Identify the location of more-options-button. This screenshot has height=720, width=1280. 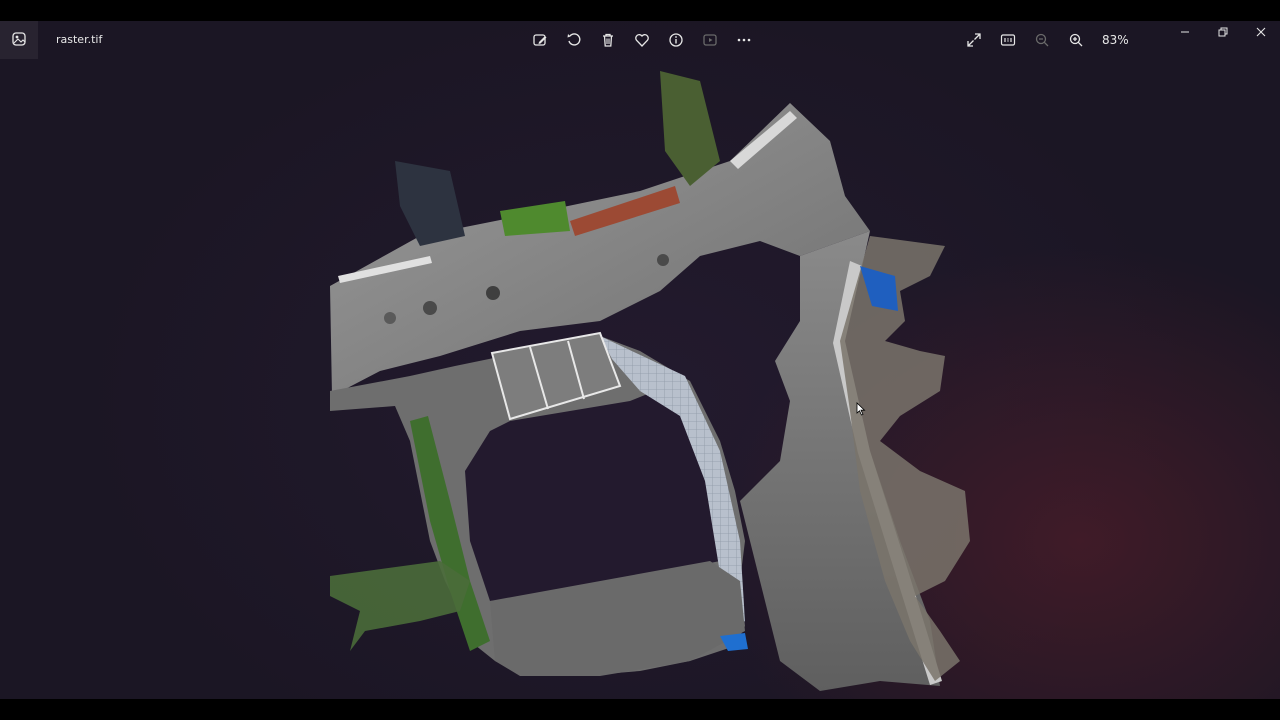
(744, 40).